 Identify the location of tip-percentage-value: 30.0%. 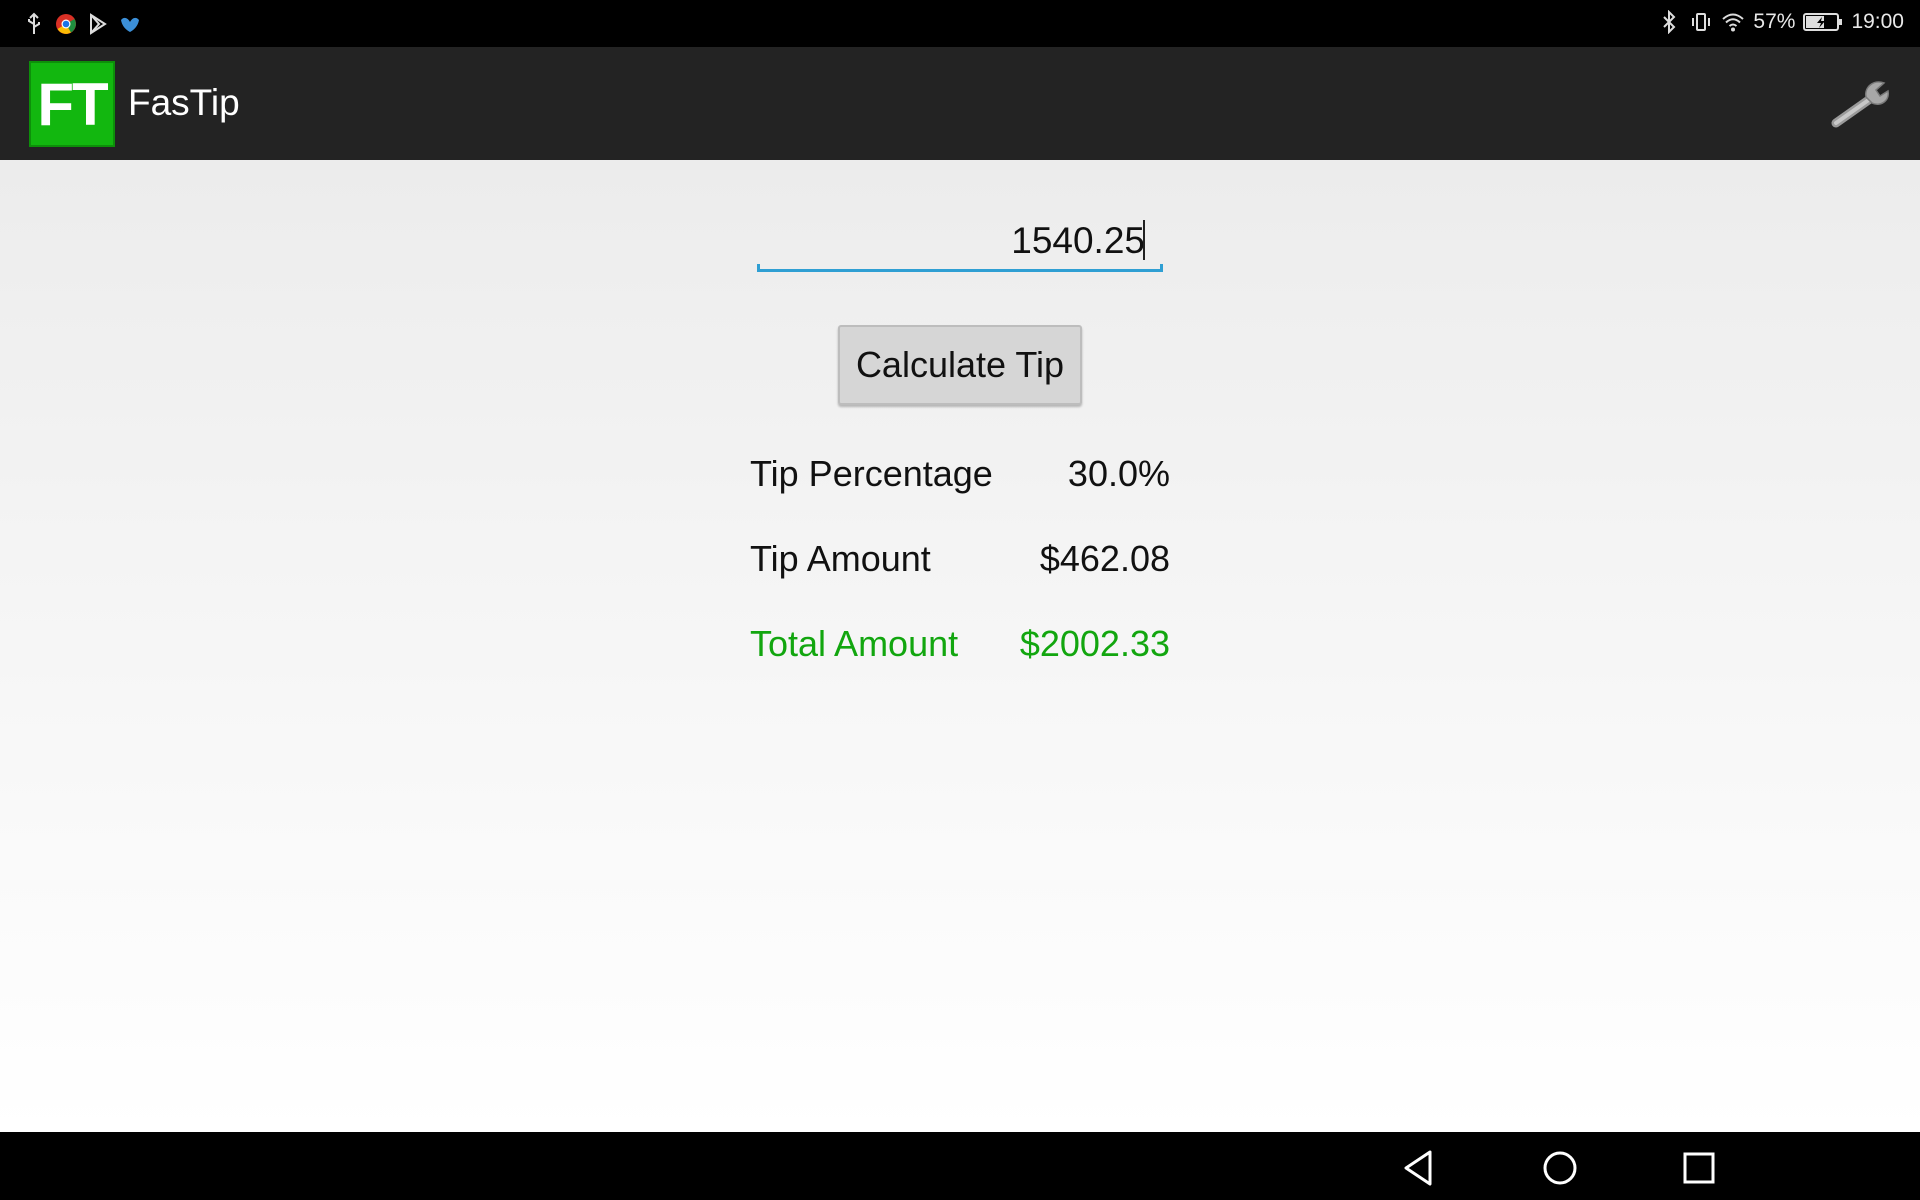
(1118, 473).